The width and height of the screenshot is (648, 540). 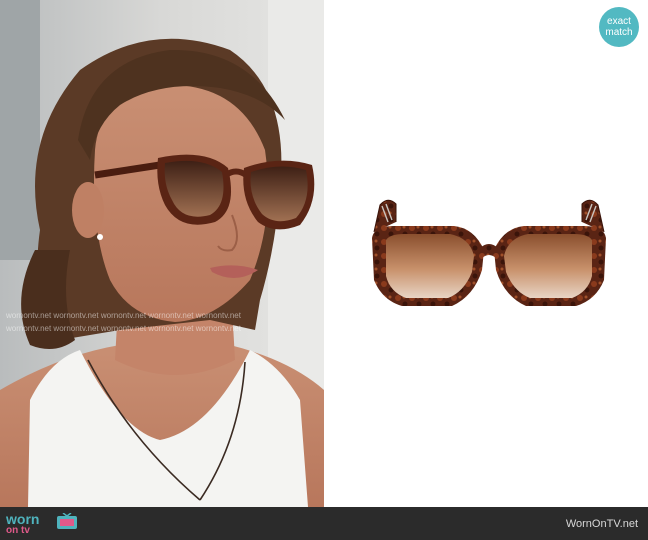 I want to click on site-url-text: WornOnTV.net, so click(x=602, y=524).